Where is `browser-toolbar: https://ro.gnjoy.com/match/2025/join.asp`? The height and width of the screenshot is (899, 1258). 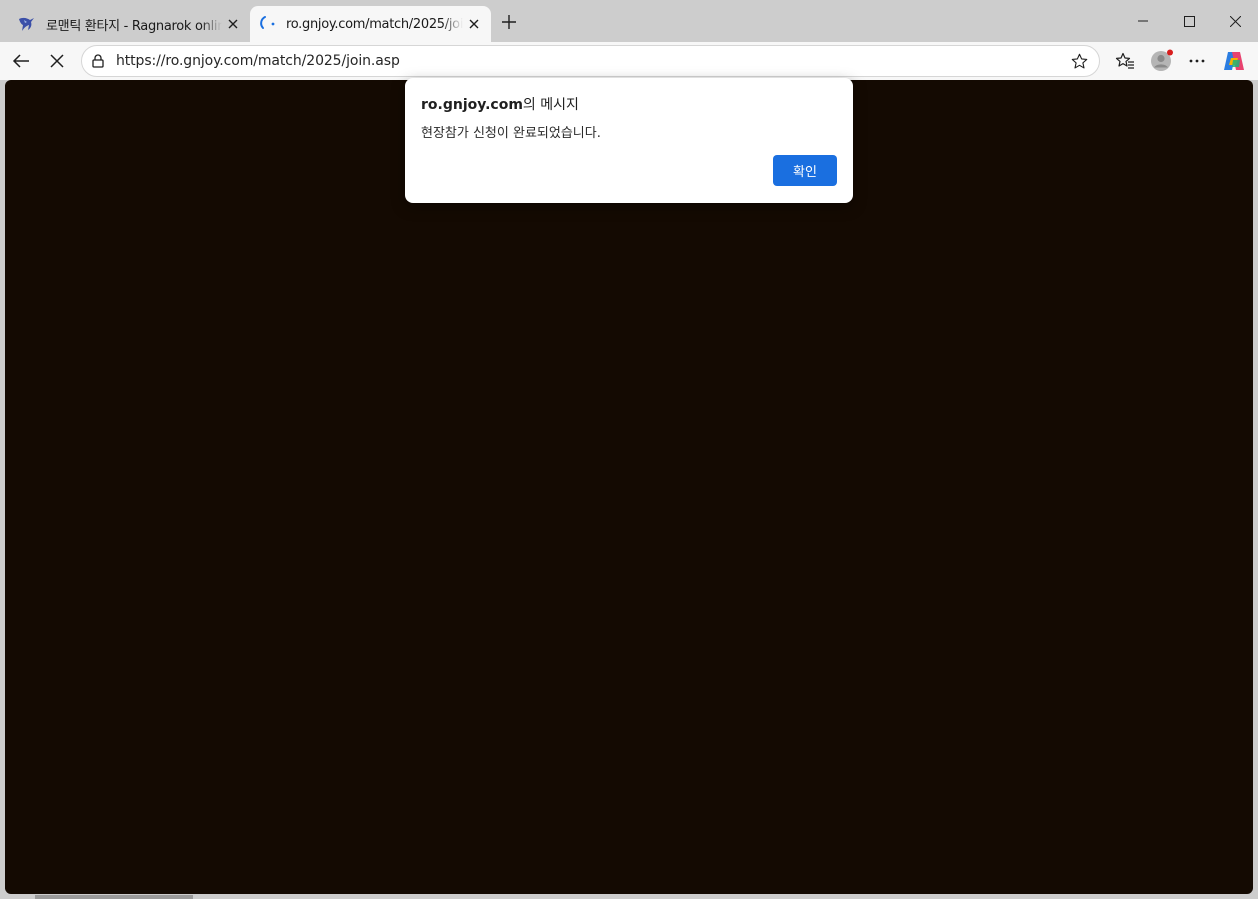 browser-toolbar: https://ro.gnjoy.com/match/2025/join.asp is located at coordinates (629, 61).